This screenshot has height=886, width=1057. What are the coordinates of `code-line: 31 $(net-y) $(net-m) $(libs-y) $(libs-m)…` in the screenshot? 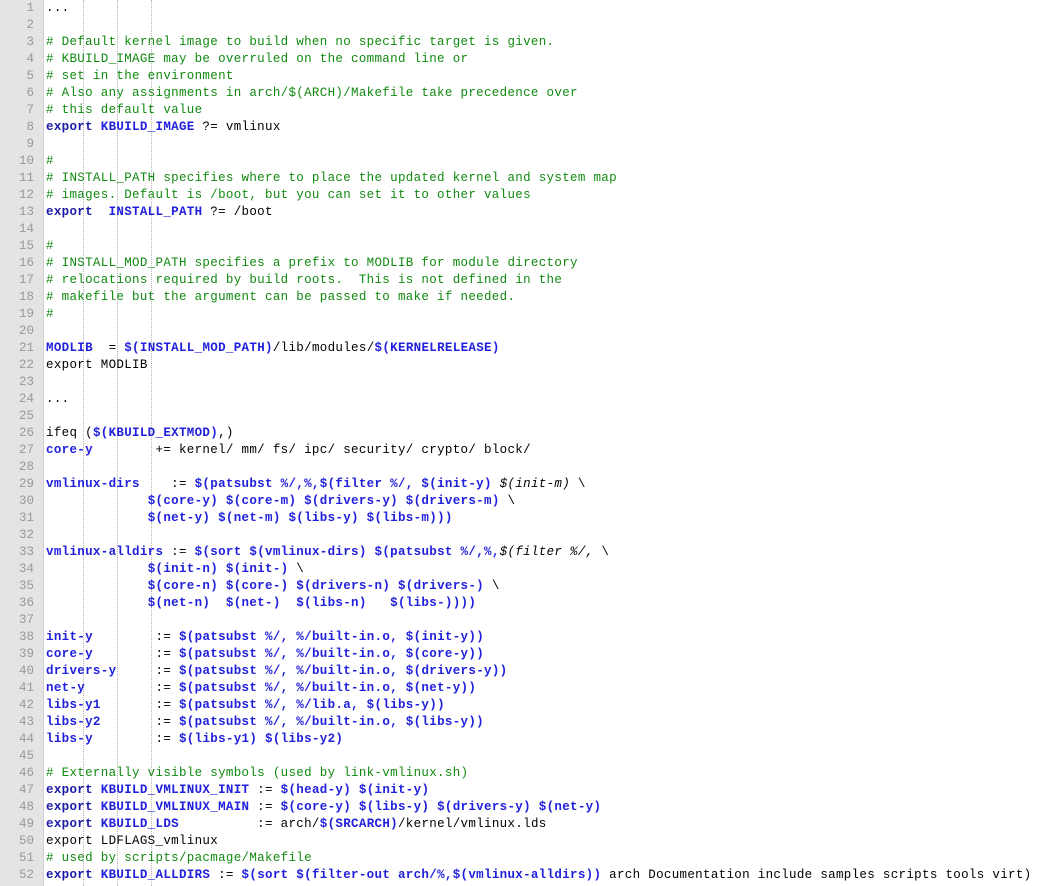 It's located at (528, 518).